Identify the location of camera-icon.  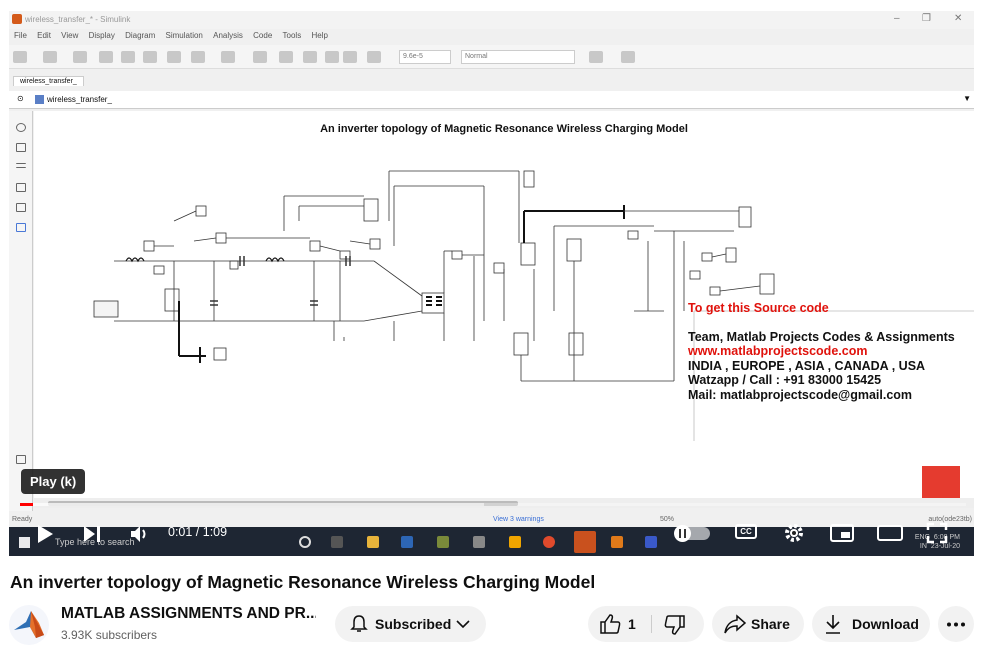
(21, 459).